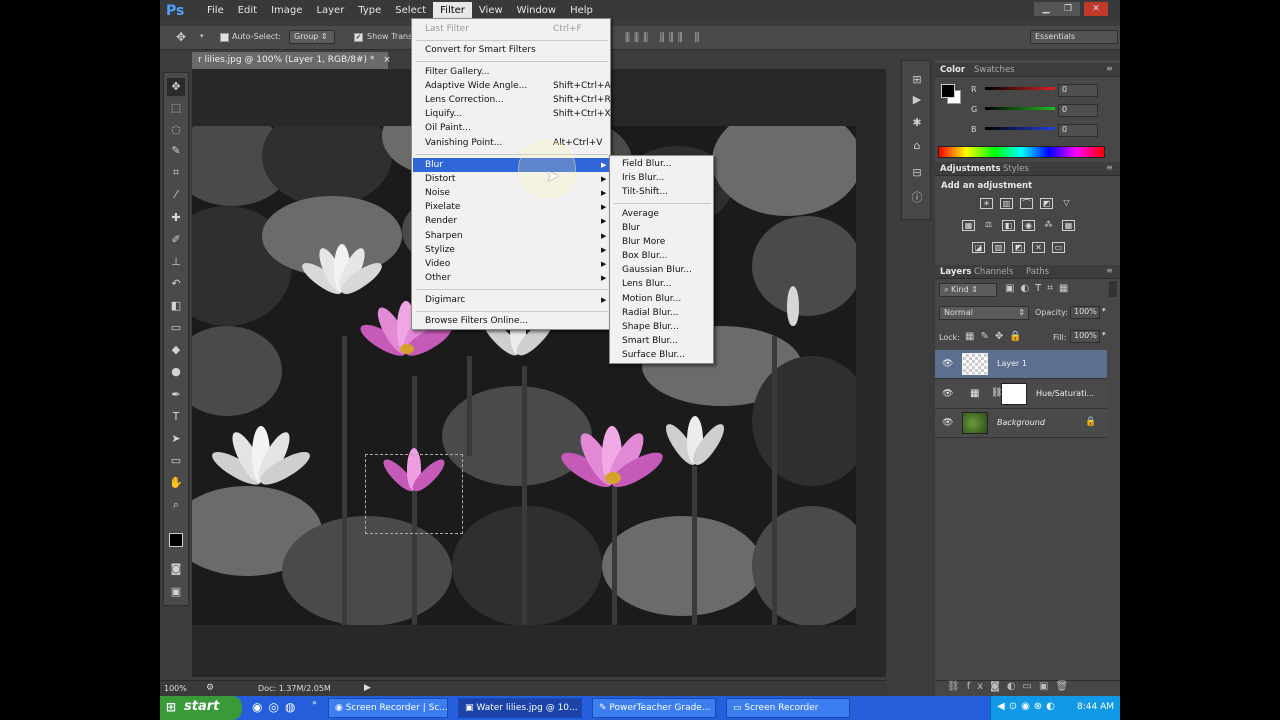 The width and height of the screenshot is (1280, 720). What do you see at coordinates (917, 101) in the screenshot?
I see `actions-icon: ▶` at bounding box center [917, 101].